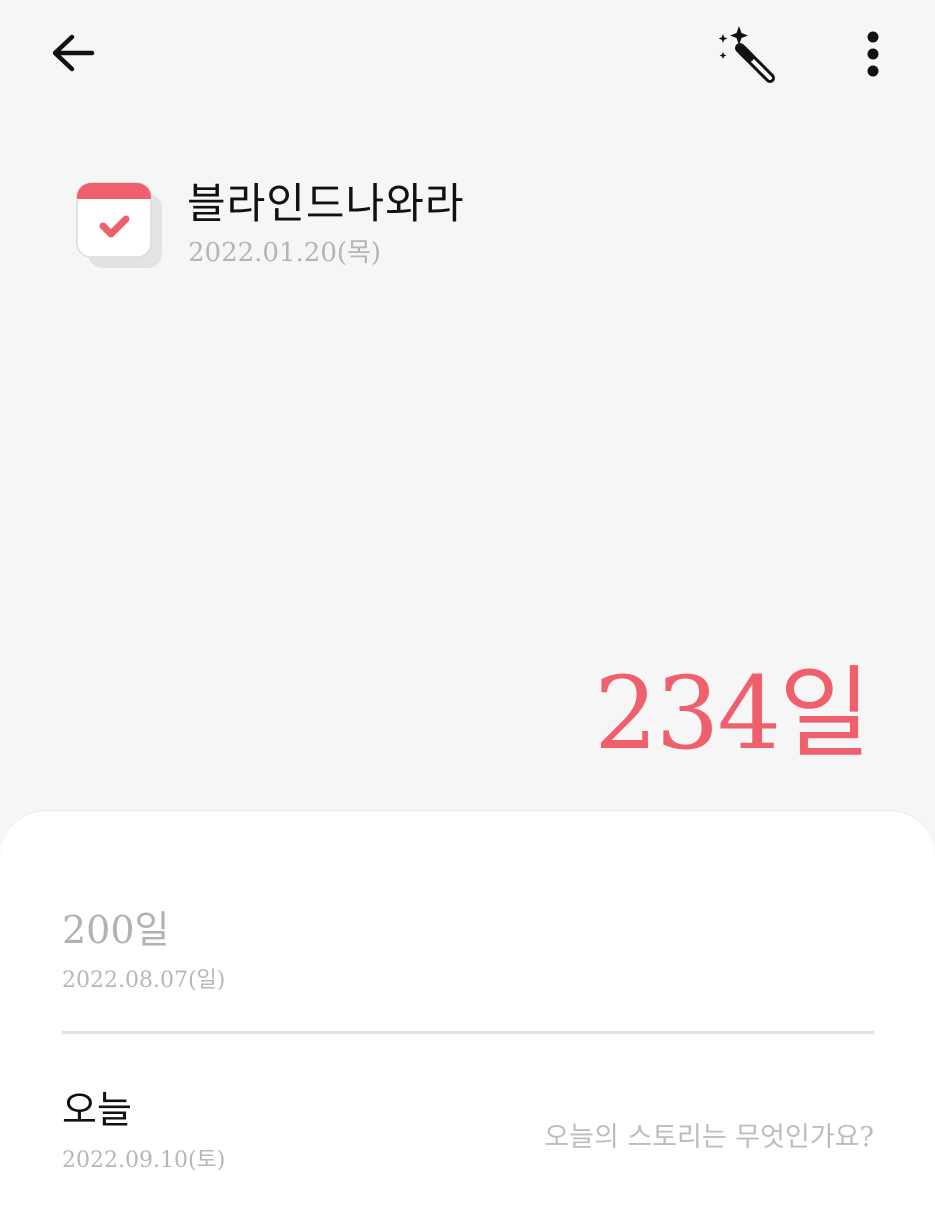 The width and height of the screenshot is (935, 1231). I want to click on story-prompt-link: 오늘의 스토리는 무엇인가요?, so click(709, 1134).